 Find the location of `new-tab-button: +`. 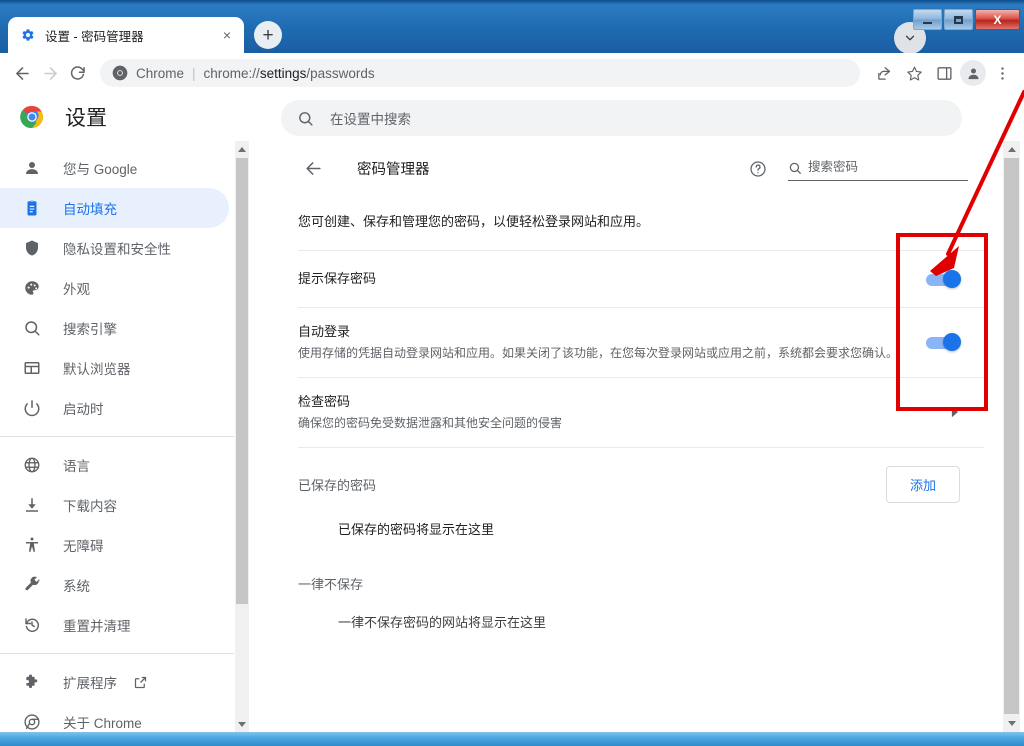

new-tab-button: + is located at coordinates (268, 35).